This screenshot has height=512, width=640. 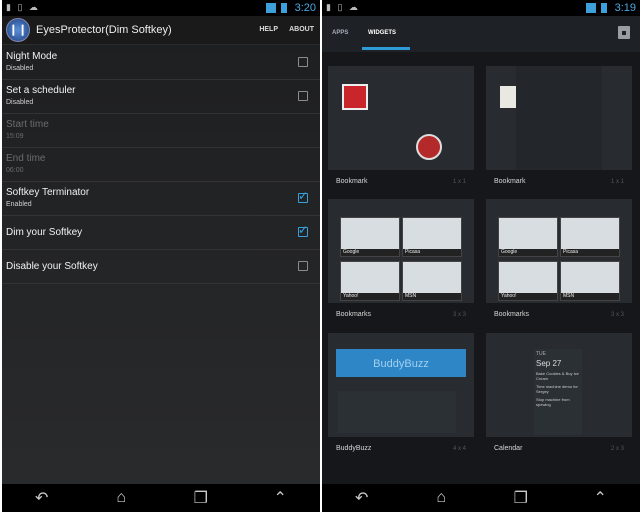 What do you see at coordinates (271, 8) in the screenshot?
I see `signal-icon` at bounding box center [271, 8].